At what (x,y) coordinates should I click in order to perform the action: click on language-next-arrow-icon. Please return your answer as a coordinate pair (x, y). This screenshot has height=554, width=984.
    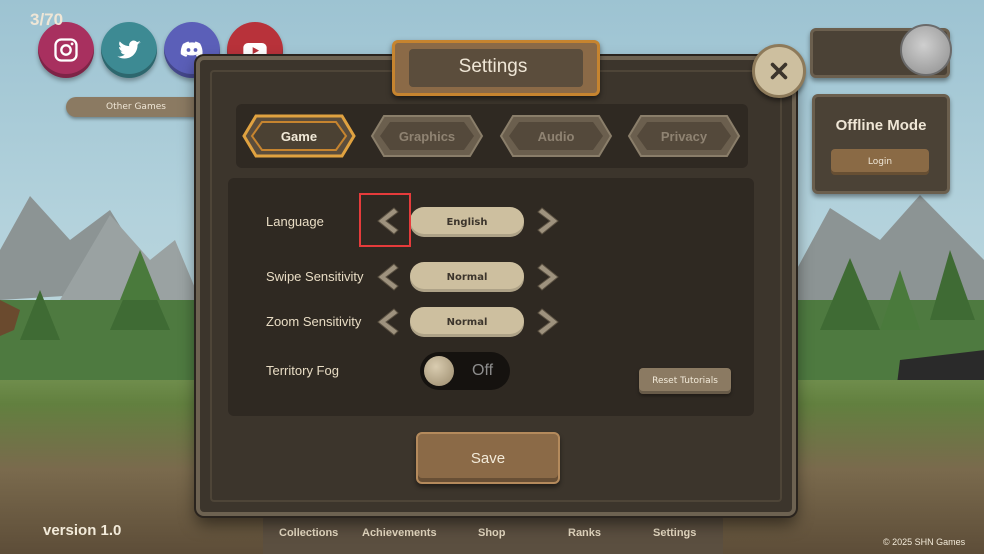
    Looking at the image, I should click on (549, 221).